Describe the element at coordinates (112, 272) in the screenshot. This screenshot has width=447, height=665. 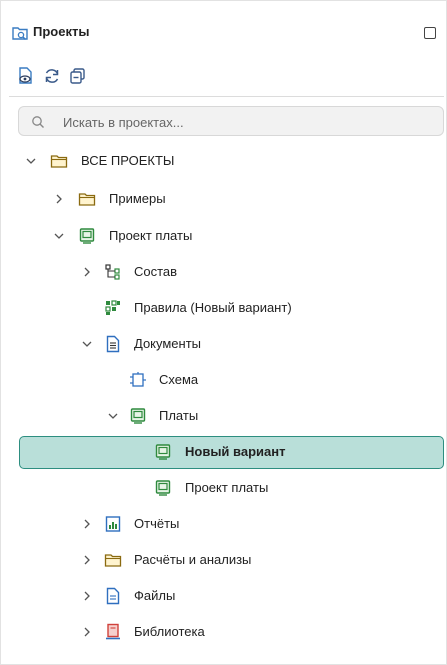
I see `hierarchy-icon` at that location.